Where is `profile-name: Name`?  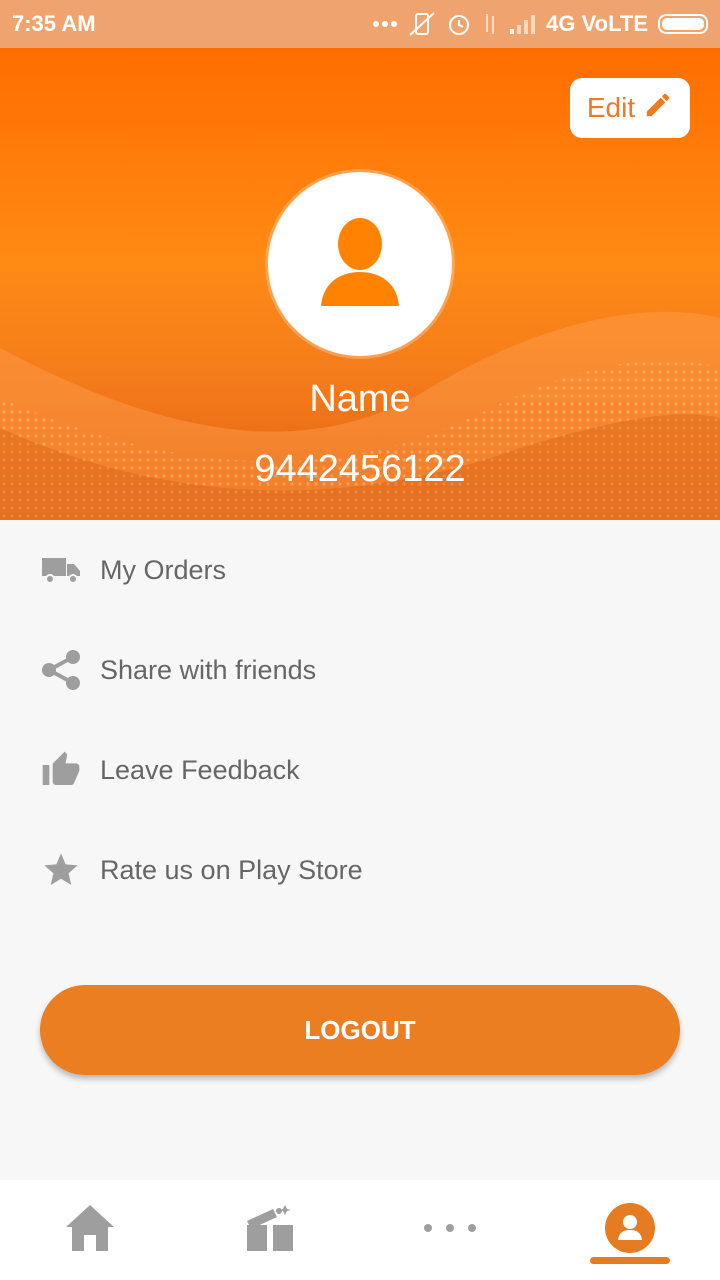
profile-name: Name is located at coordinates (360, 399).